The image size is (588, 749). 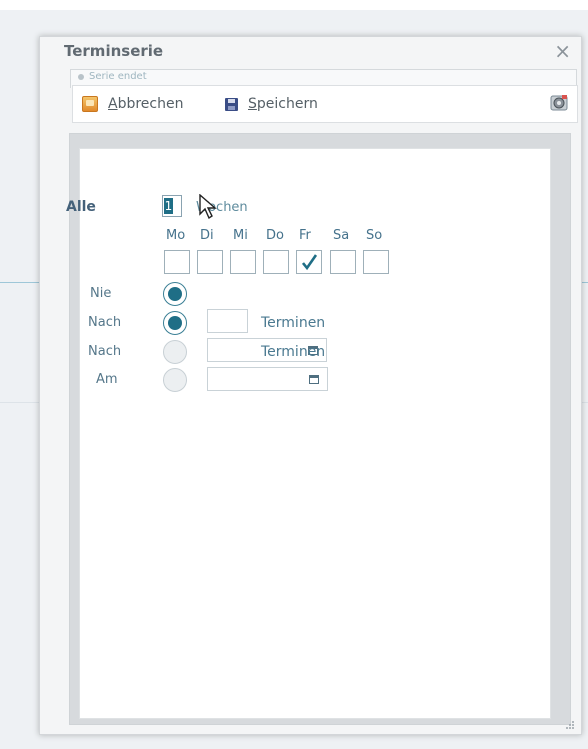 What do you see at coordinates (210, 262) in the screenshot?
I see `weekday-checkbox-di` at bounding box center [210, 262].